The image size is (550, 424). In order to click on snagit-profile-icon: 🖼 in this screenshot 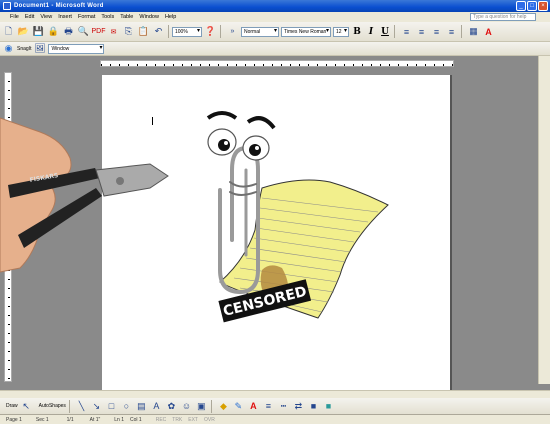, I will do `click(39, 48)`.